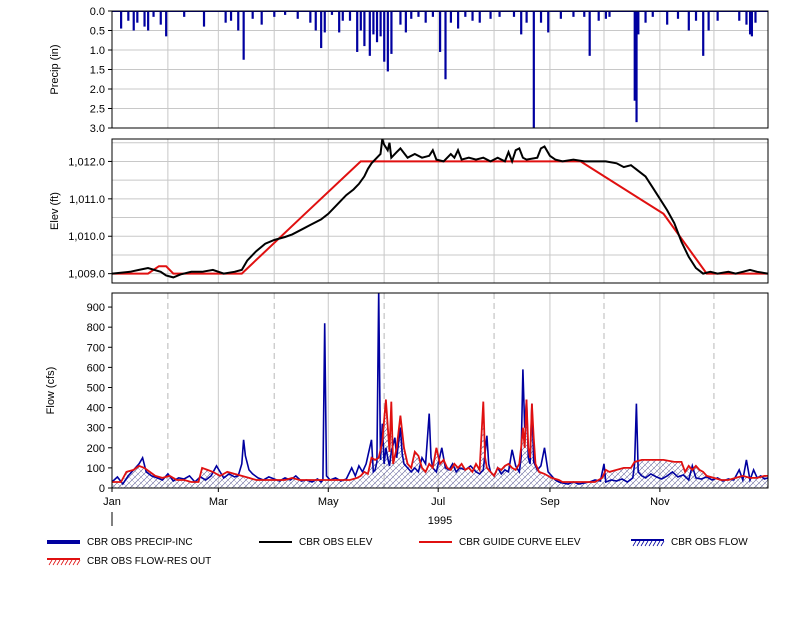 Image resolution: width=800 pixels, height=627 pixels. Describe the element at coordinates (438, 502) in the screenshot. I see `x-month-label: Jul` at that location.